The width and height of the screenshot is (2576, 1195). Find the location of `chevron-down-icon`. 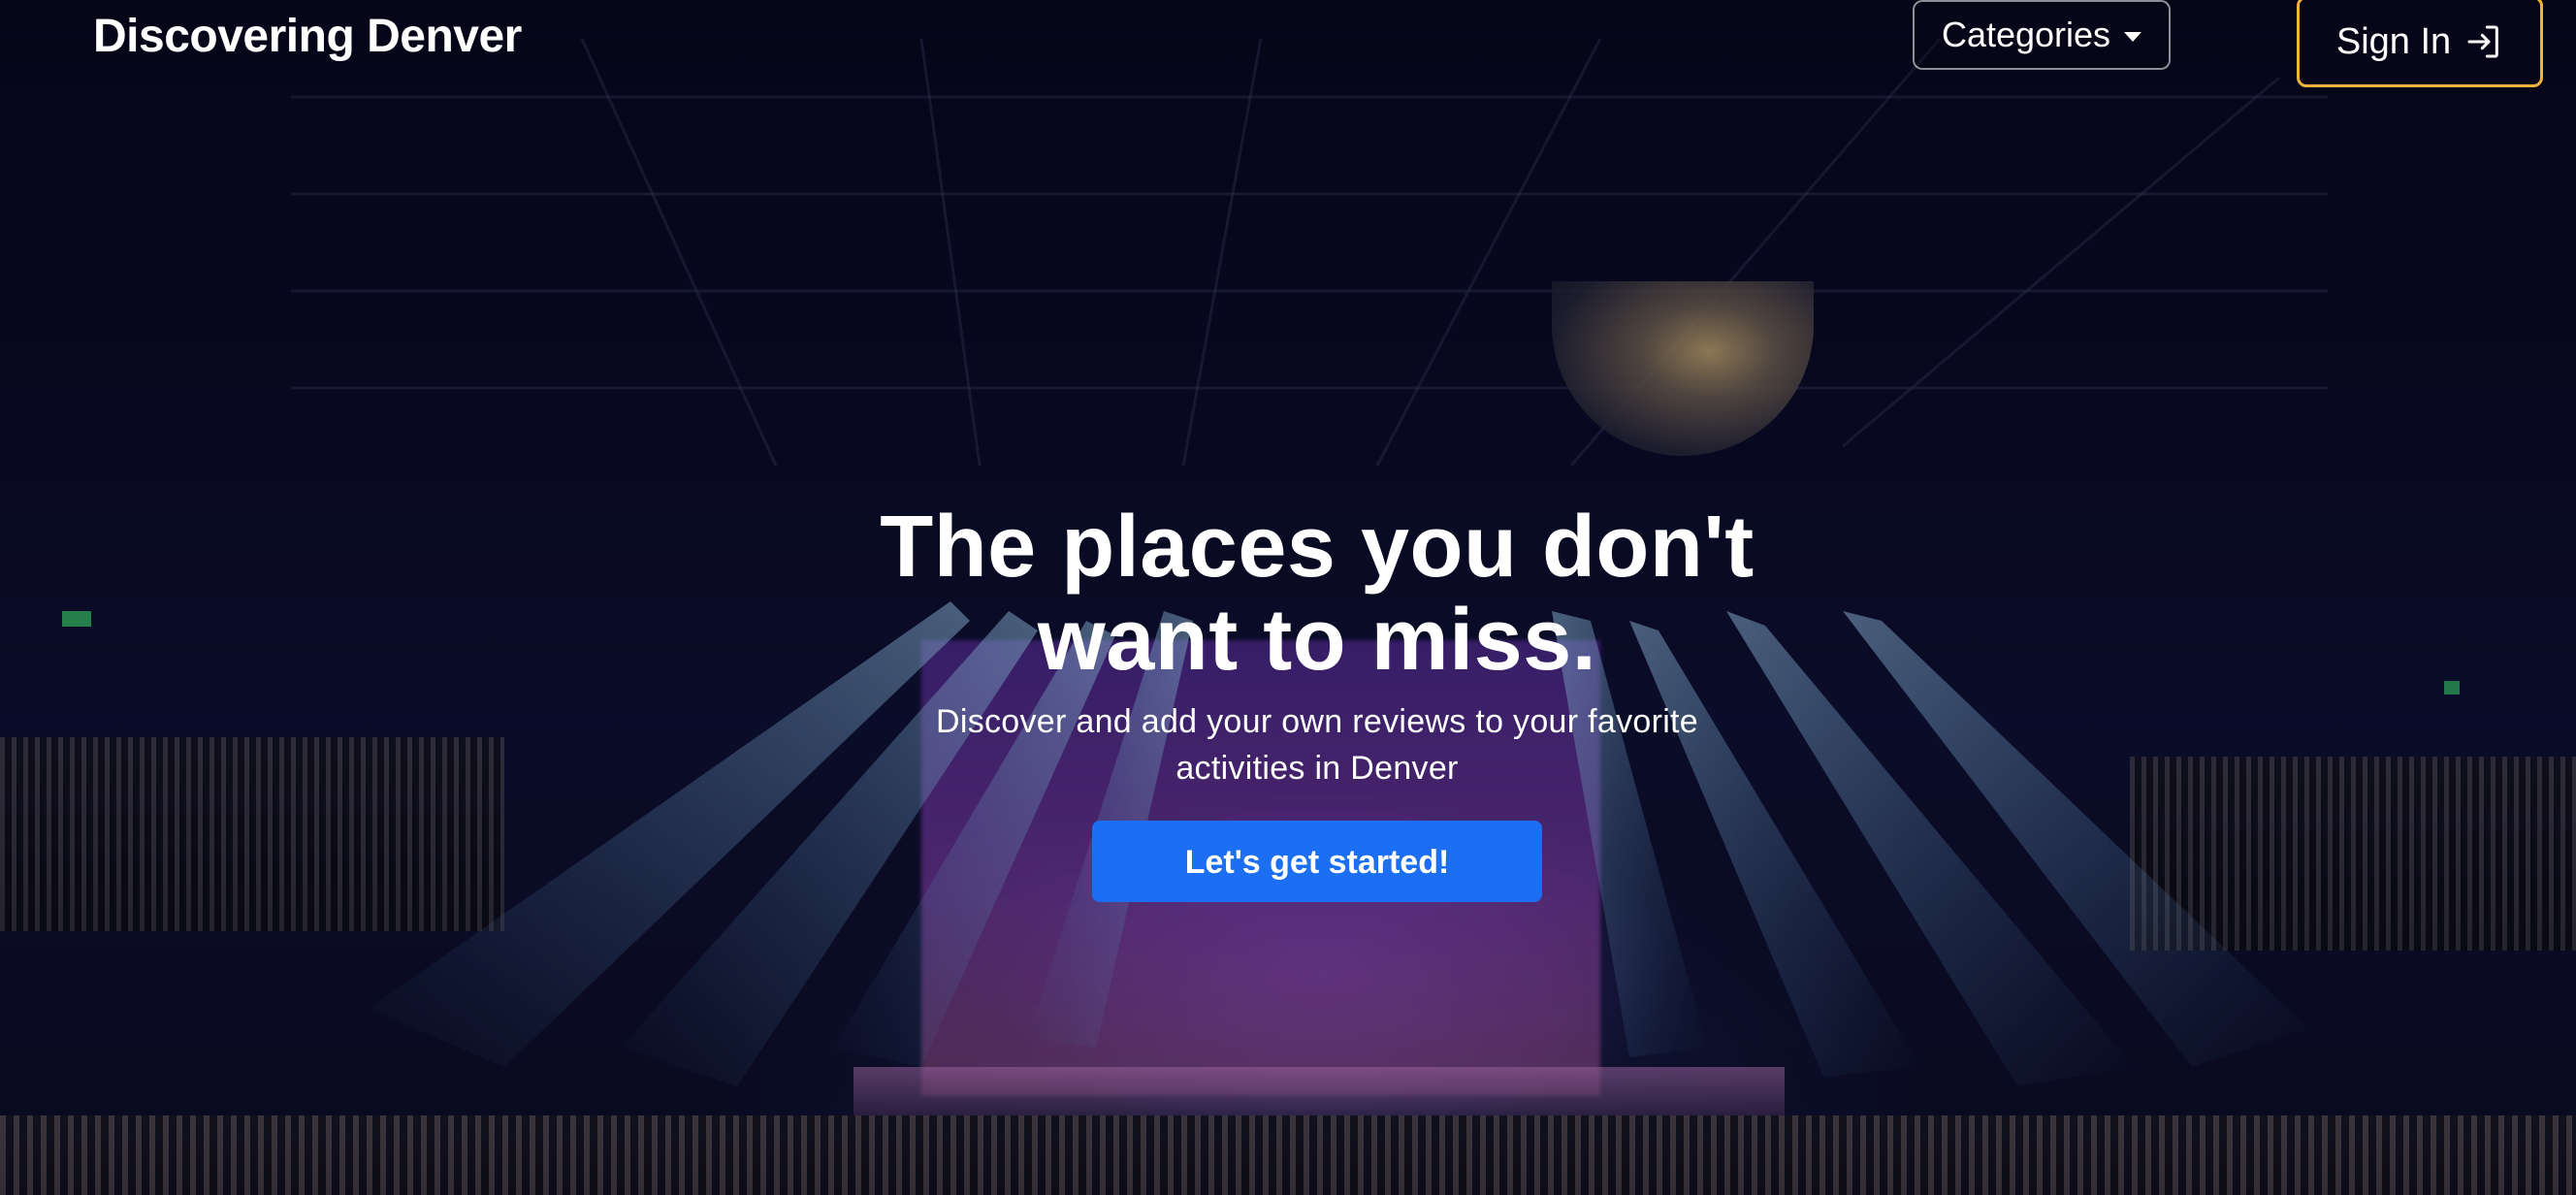

chevron-down-icon is located at coordinates (2133, 37).